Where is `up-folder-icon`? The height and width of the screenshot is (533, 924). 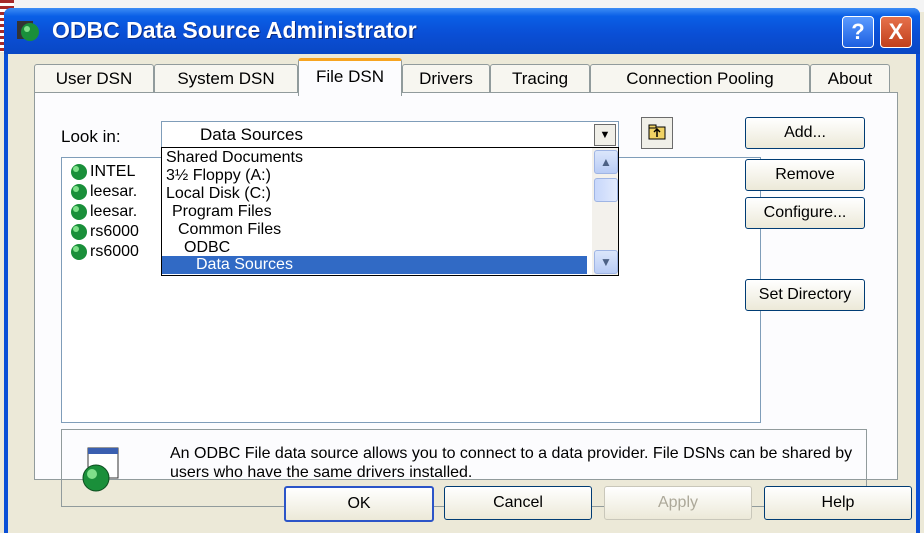 up-folder-icon is located at coordinates (657, 132).